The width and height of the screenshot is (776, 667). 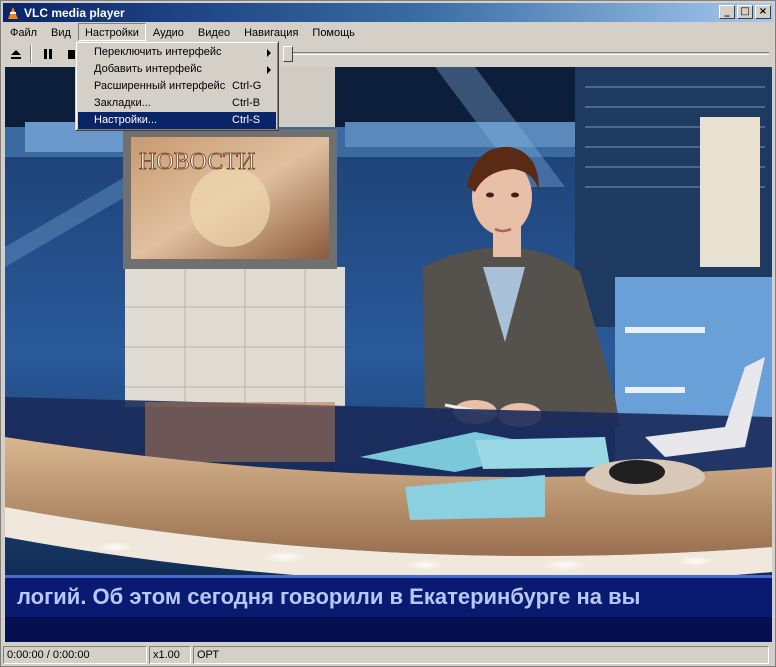 What do you see at coordinates (170, 655) in the screenshot?
I see `speed-display: x1.00` at bounding box center [170, 655].